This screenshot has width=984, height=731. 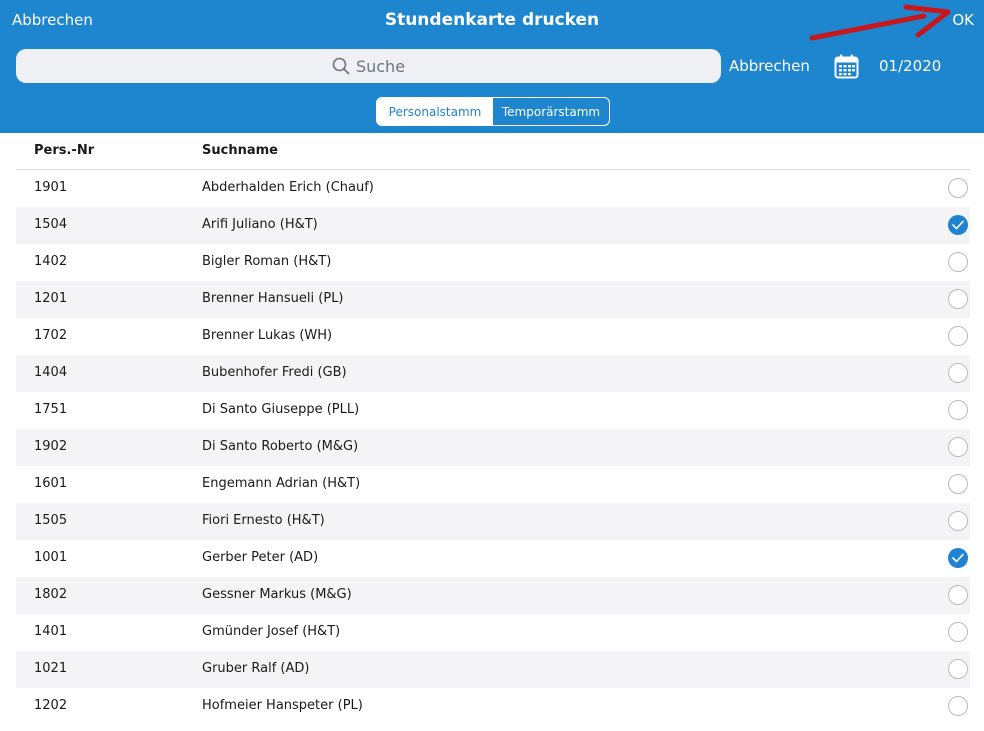 What do you see at coordinates (51, 409) in the screenshot?
I see `pers-nr-cell: 1751` at bounding box center [51, 409].